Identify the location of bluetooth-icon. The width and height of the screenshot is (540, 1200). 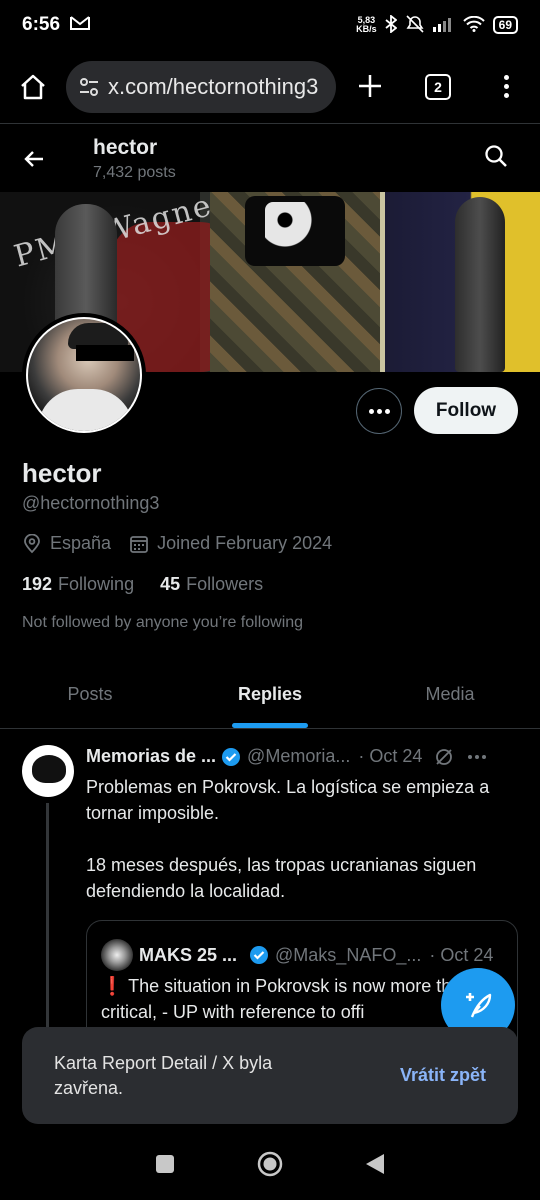
(391, 24).